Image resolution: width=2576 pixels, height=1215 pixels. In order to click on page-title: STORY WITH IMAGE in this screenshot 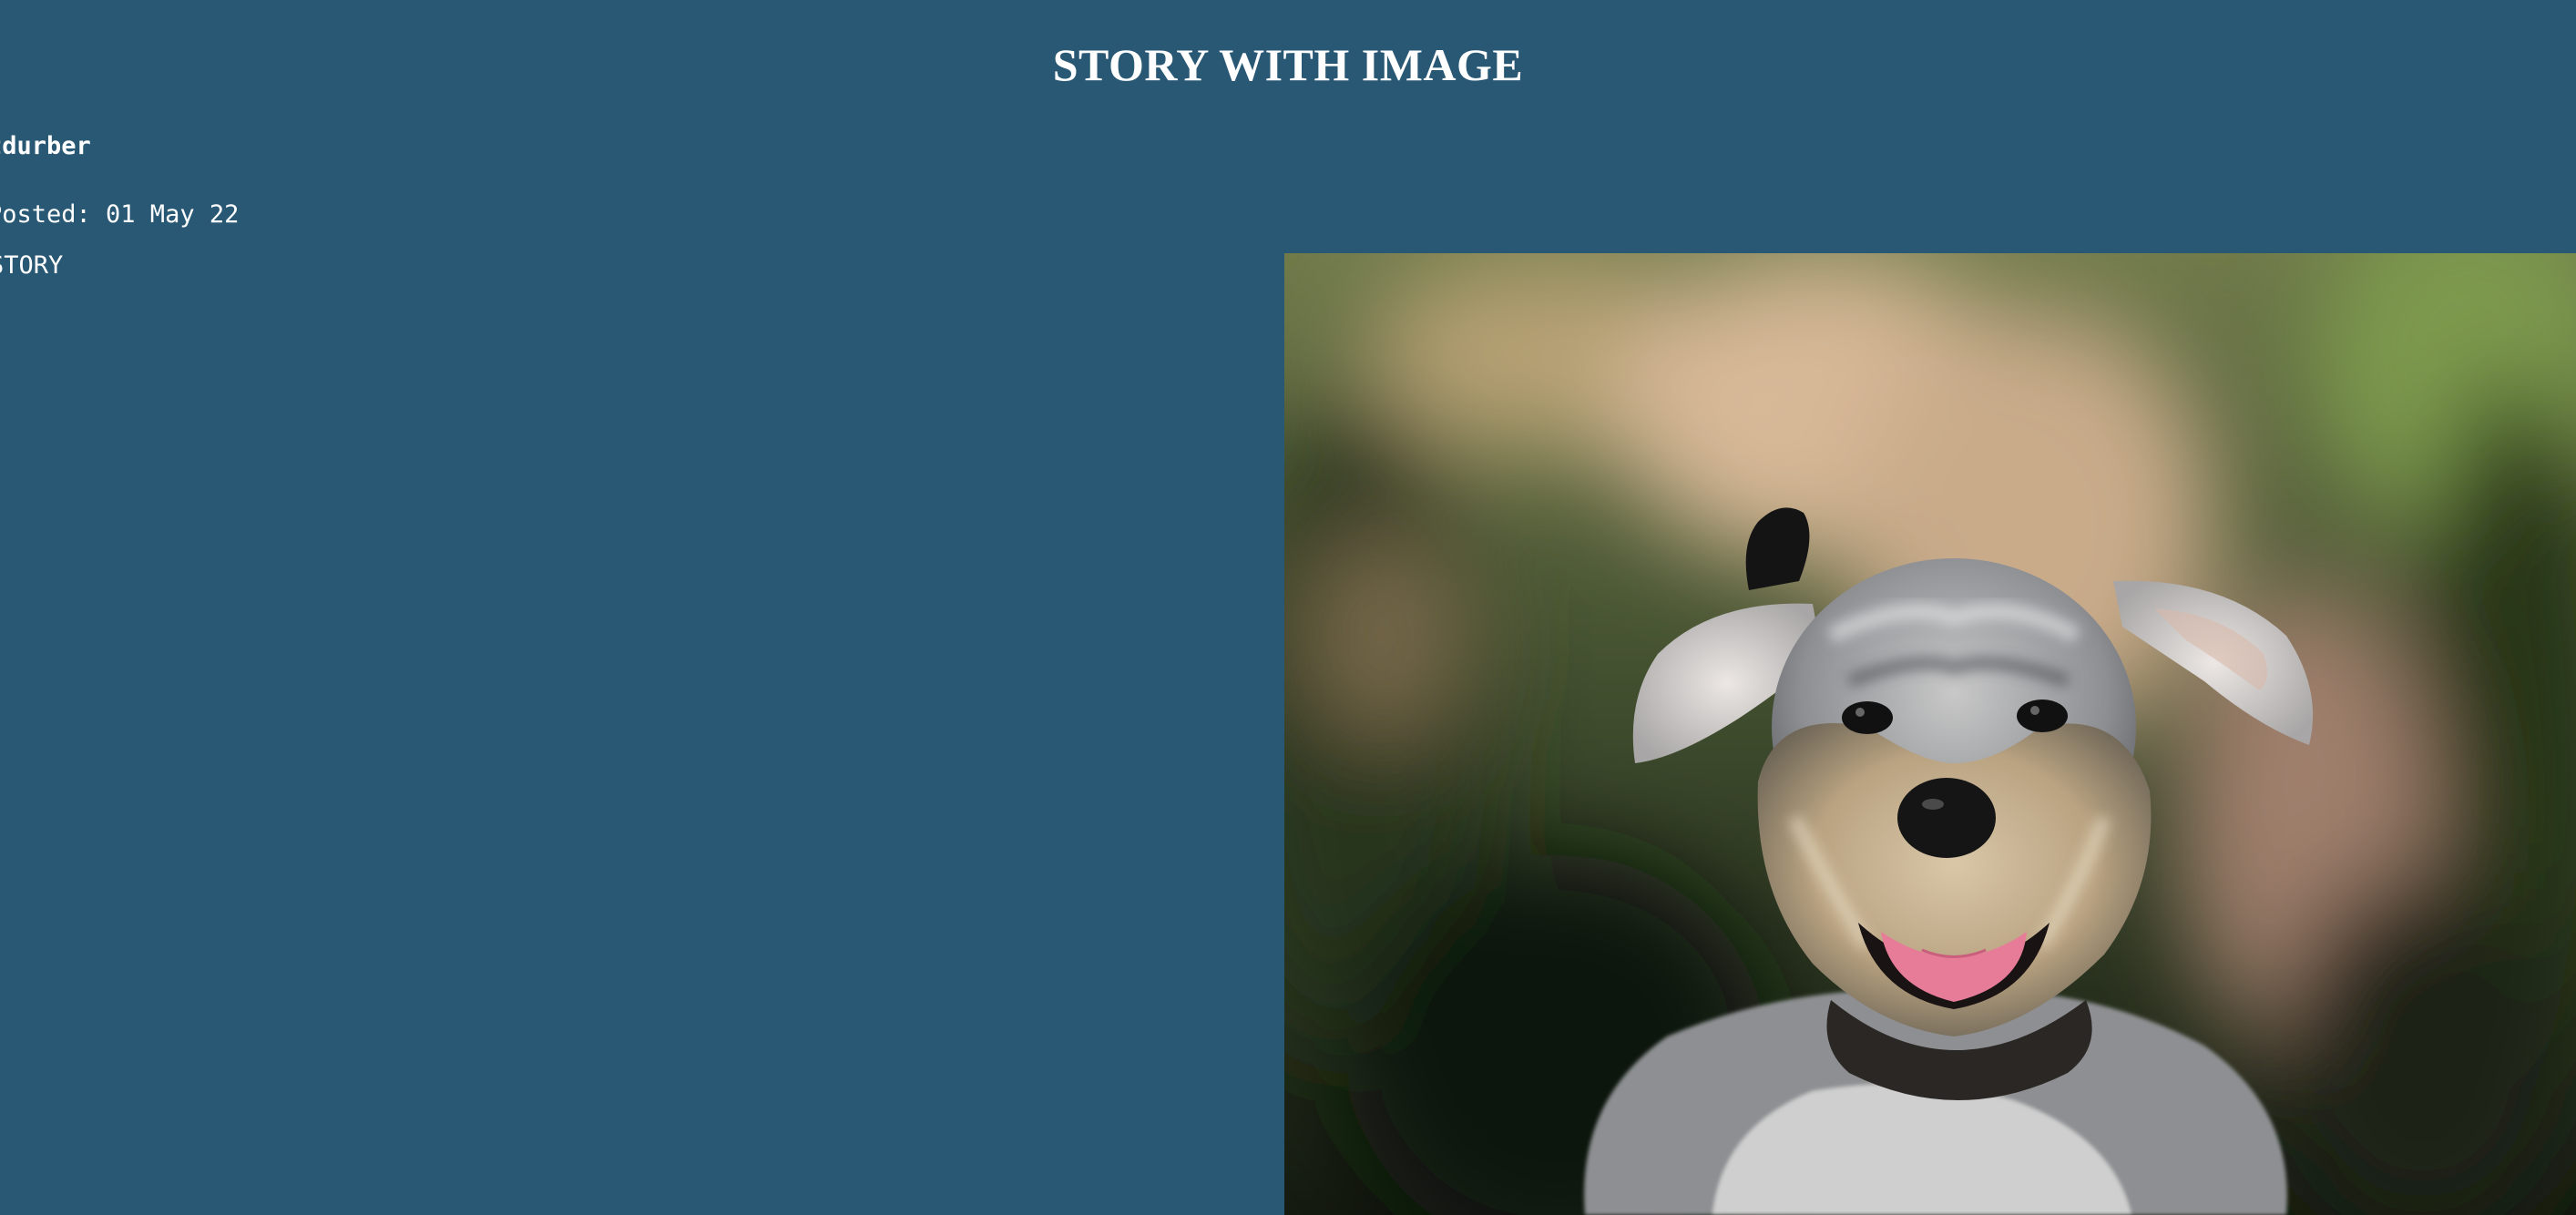, I will do `click(1288, 64)`.